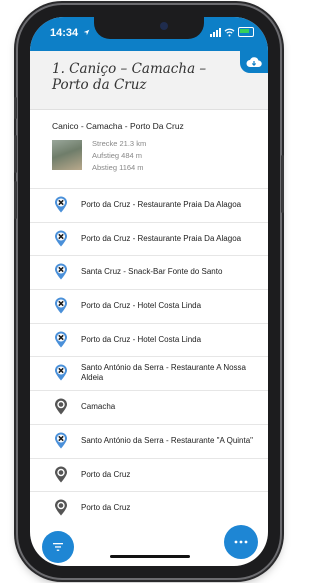 The height and width of the screenshot is (583, 320). I want to click on status-icons, so click(232, 32).